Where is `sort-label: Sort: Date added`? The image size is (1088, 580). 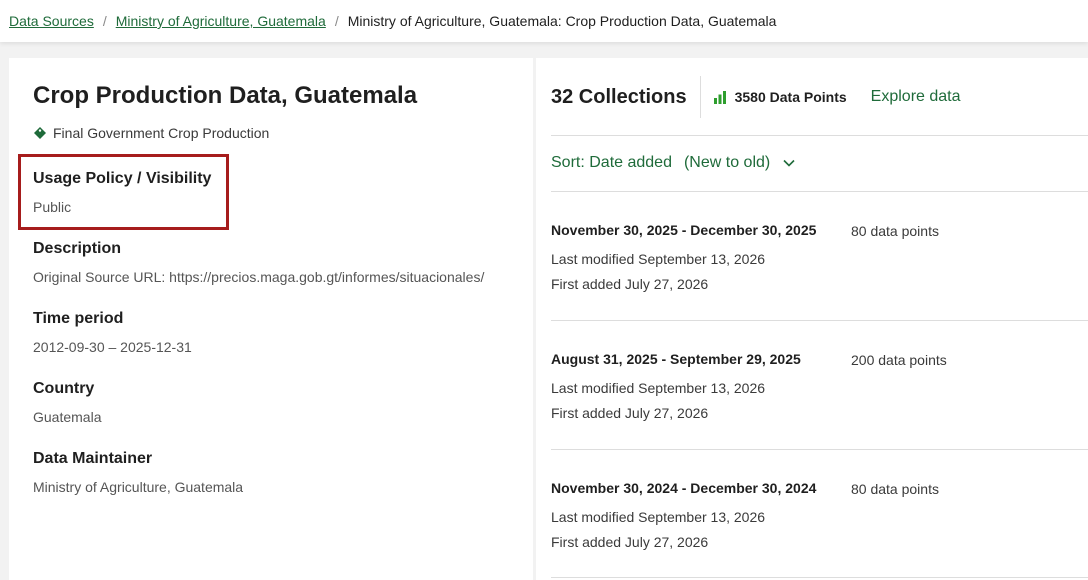 sort-label: Sort: Date added is located at coordinates (611, 162).